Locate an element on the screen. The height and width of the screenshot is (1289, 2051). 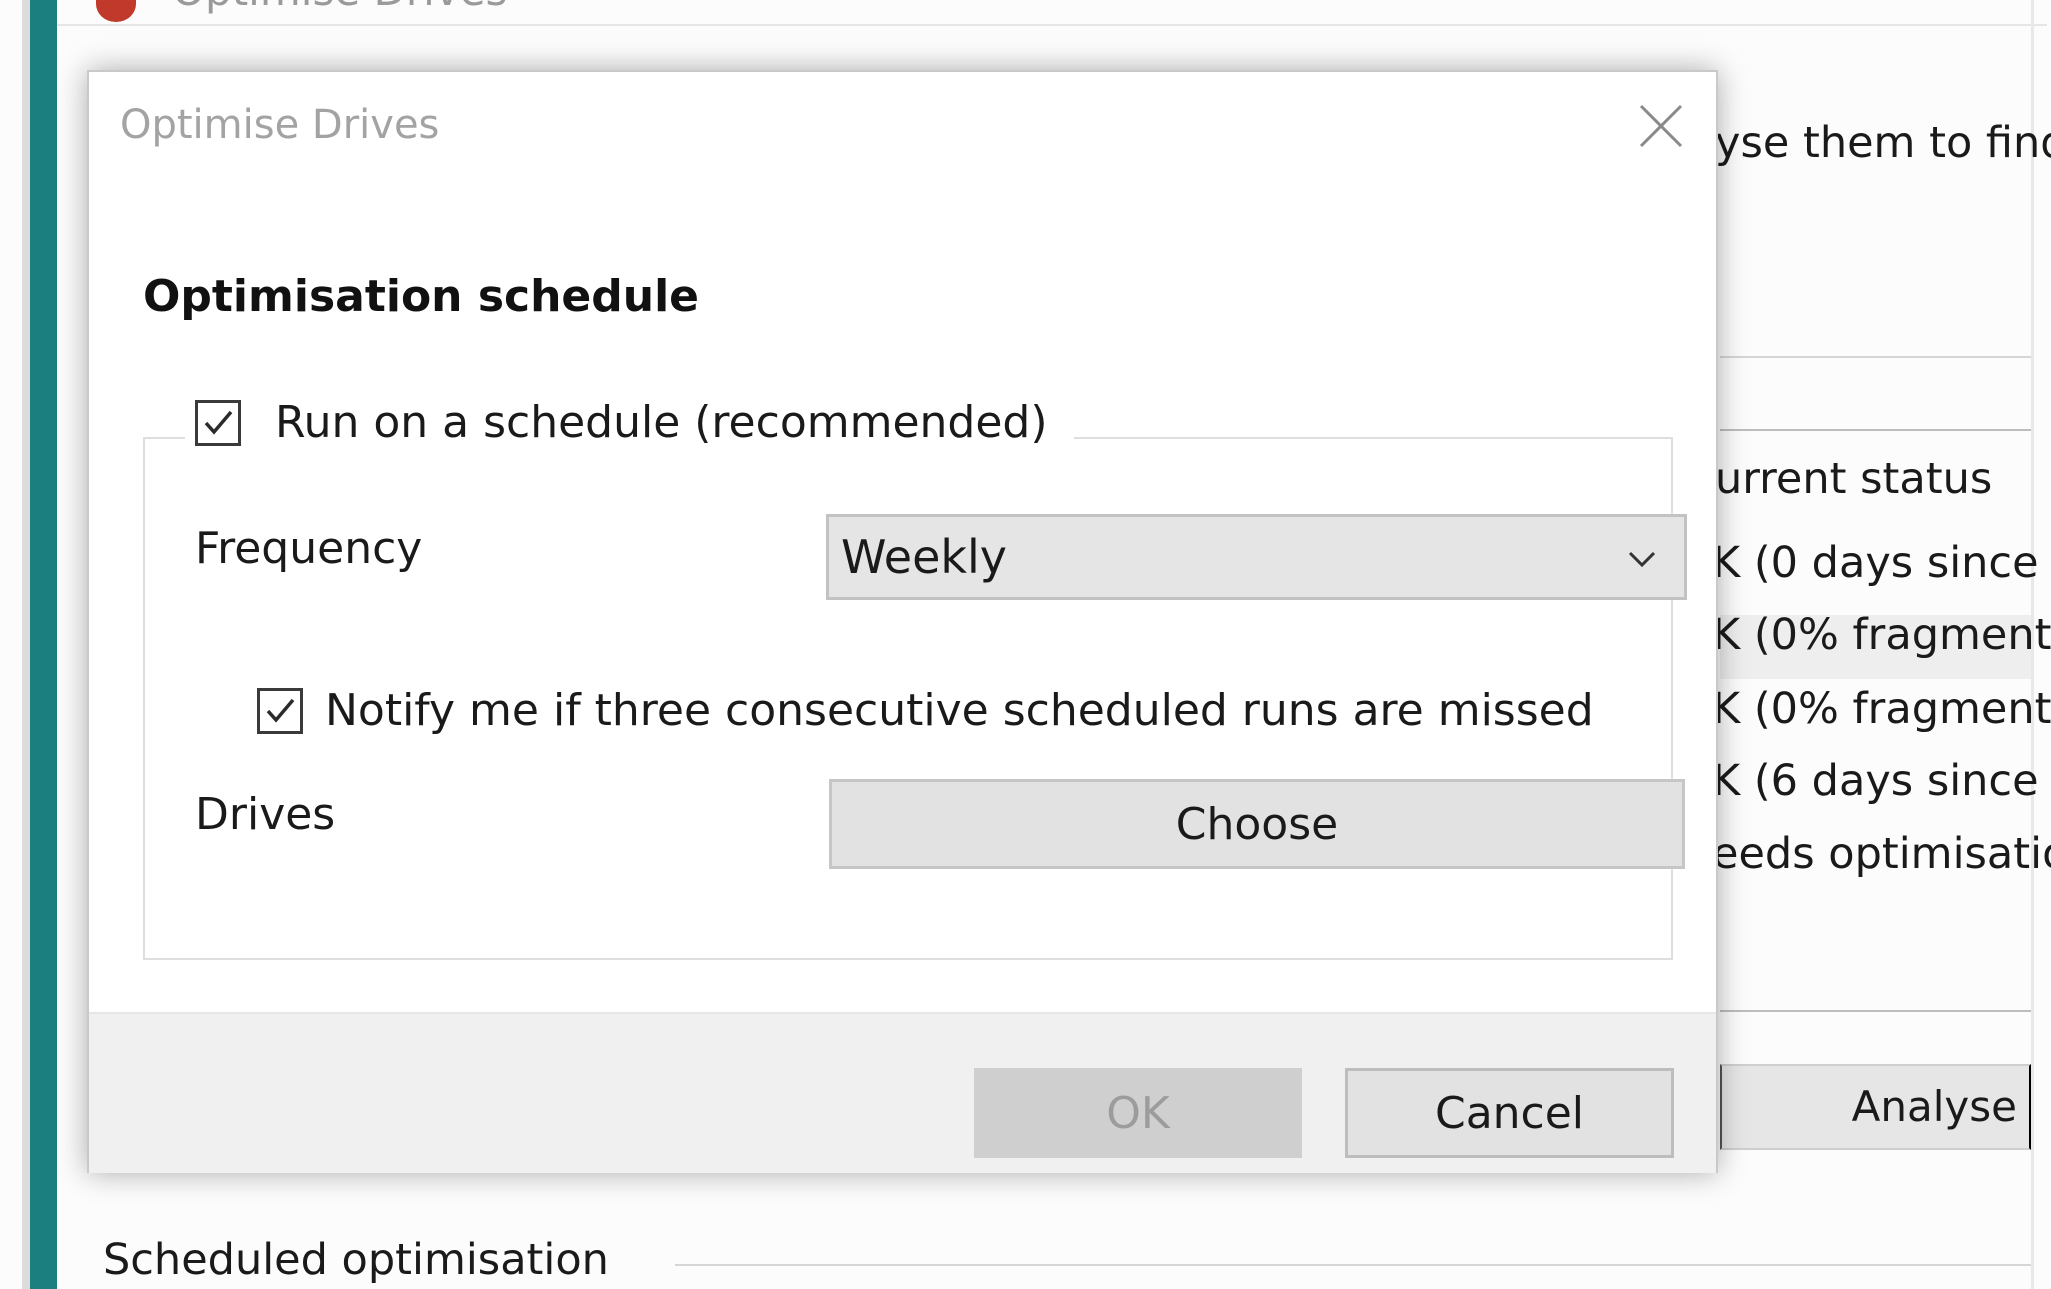
run-on-schedule-checkbox is located at coordinates (218, 422).